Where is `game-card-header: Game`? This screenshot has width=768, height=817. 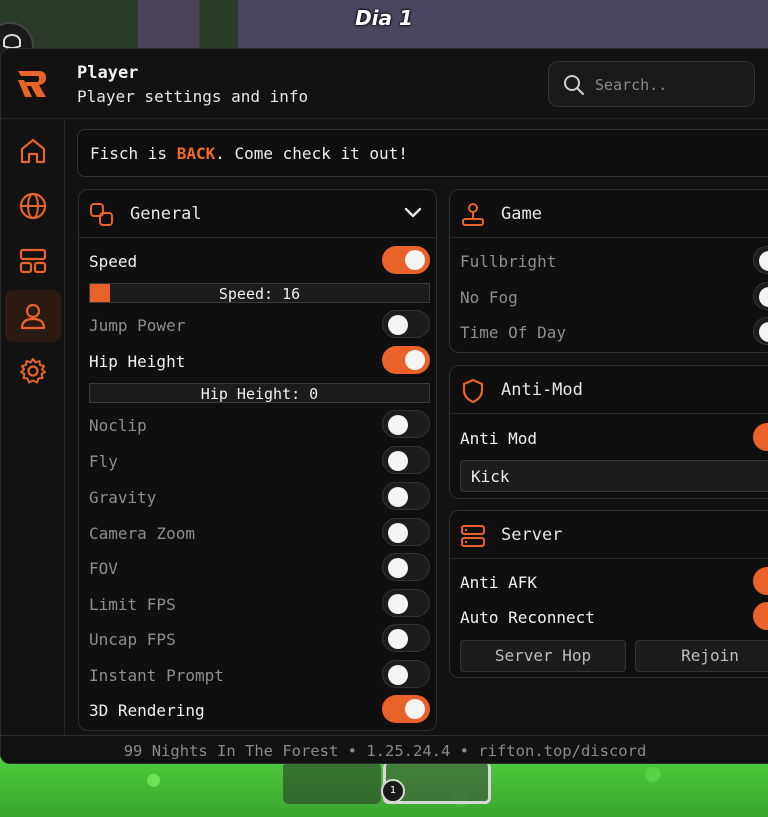 game-card-header: Game is located at coordinates (609, 214).